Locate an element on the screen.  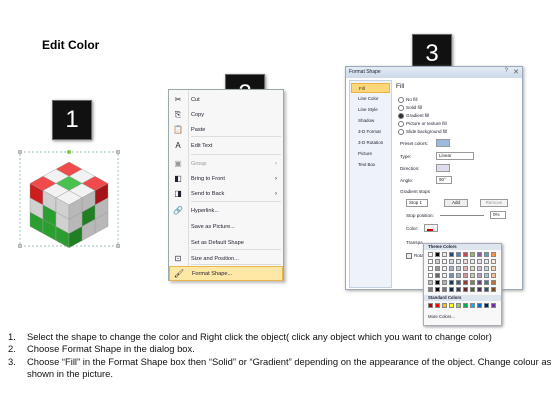
nav-item-3-d-rotation: 3-D Rotation is located at coordinates (370, 143).